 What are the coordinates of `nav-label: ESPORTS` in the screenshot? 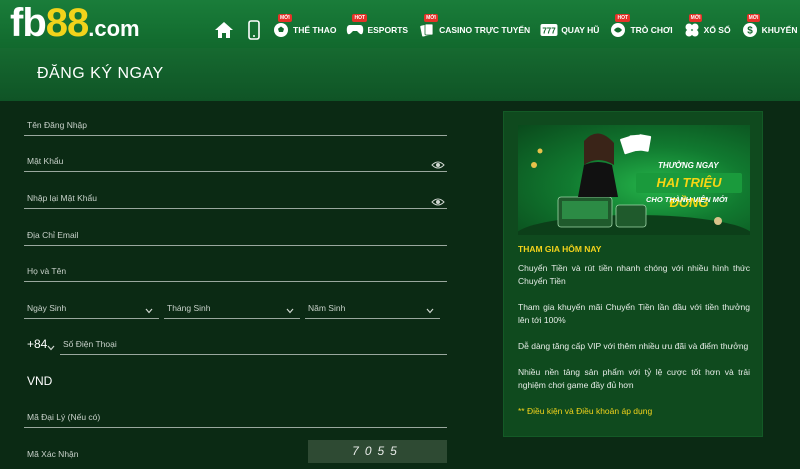 It's located at (388, 30).